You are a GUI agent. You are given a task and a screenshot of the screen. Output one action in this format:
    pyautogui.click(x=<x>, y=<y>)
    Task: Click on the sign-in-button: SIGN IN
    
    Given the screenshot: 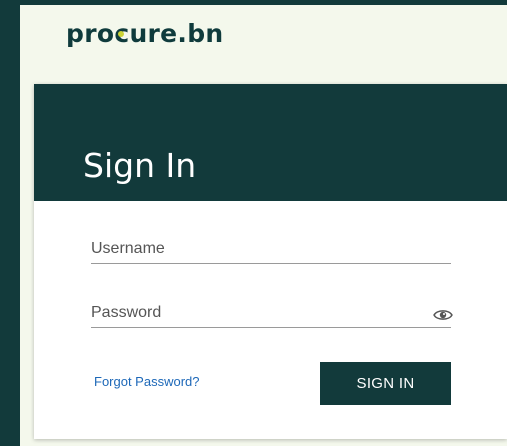 What is the action you would take?
    pyautogui.click(x=385, y=383)
    